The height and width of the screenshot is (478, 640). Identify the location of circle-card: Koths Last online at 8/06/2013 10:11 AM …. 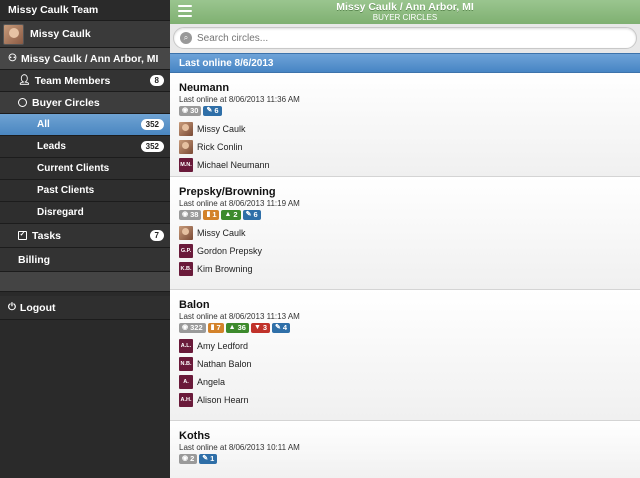
(405, 449).